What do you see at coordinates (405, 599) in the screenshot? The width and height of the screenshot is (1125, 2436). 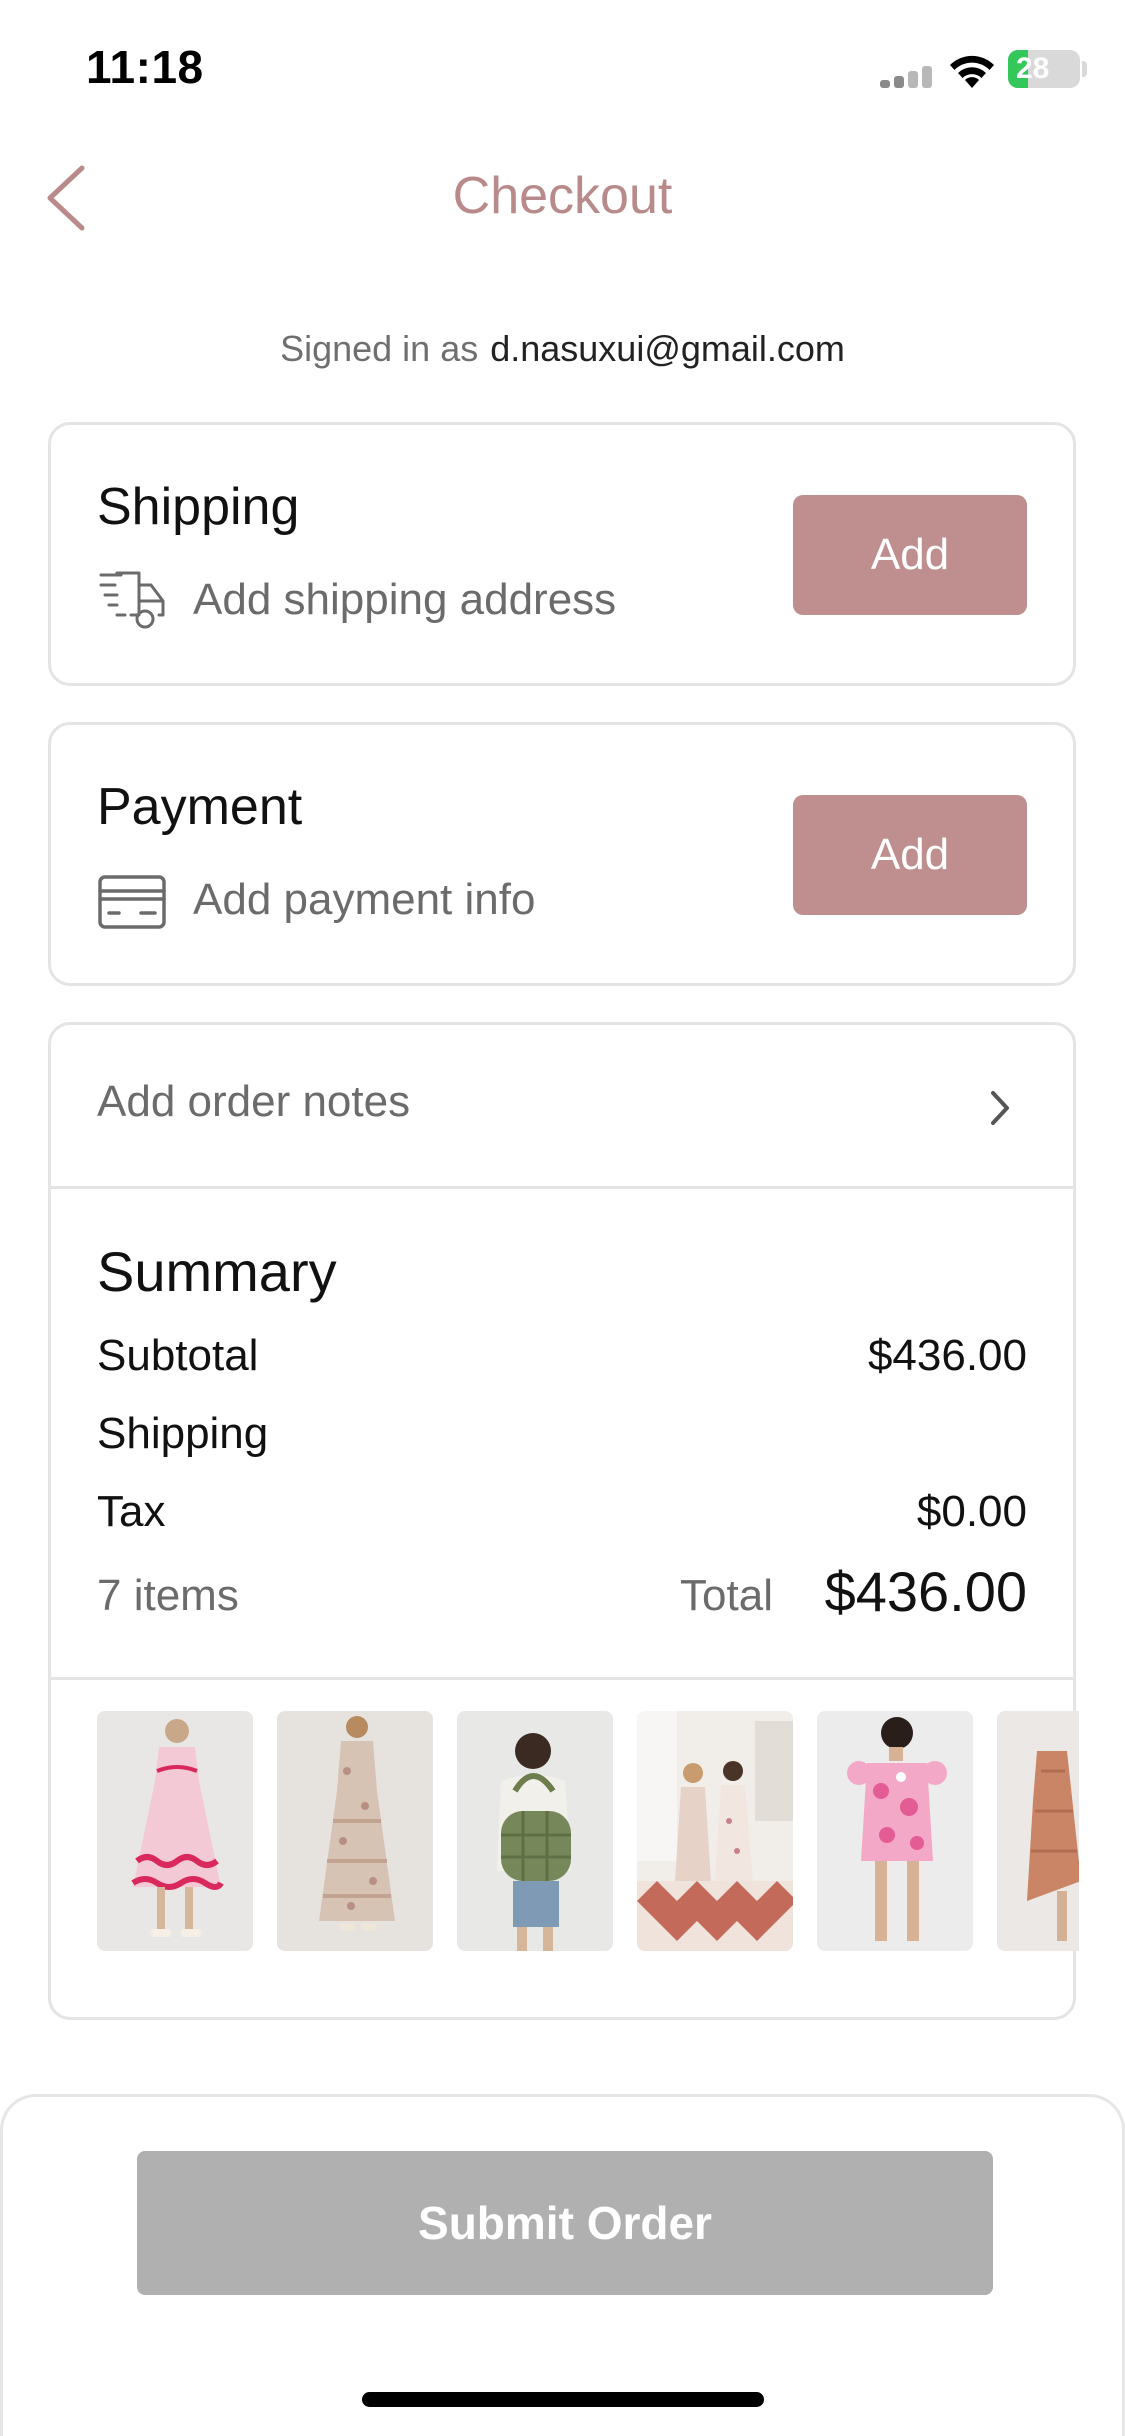 I see `shipping-subtitle: Add shipping address` at bounding box center [405, 599].